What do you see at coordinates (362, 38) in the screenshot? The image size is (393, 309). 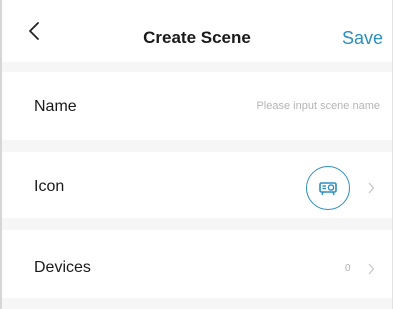 I see `save-button: Save` at bounding box center [362, 38].